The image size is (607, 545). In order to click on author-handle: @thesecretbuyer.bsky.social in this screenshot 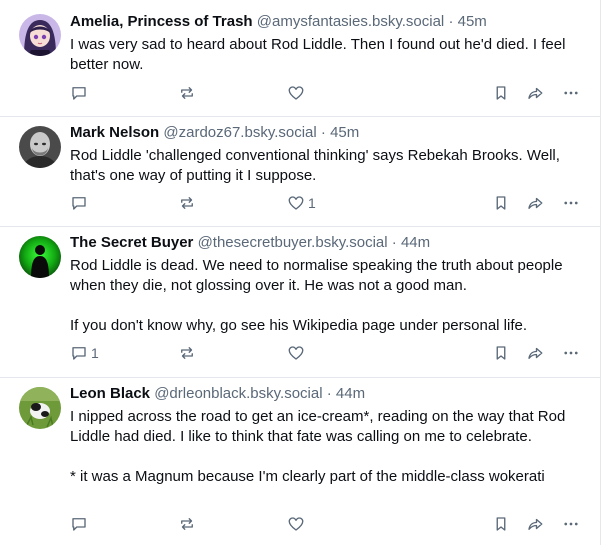, I will do `click(293, 242)`.